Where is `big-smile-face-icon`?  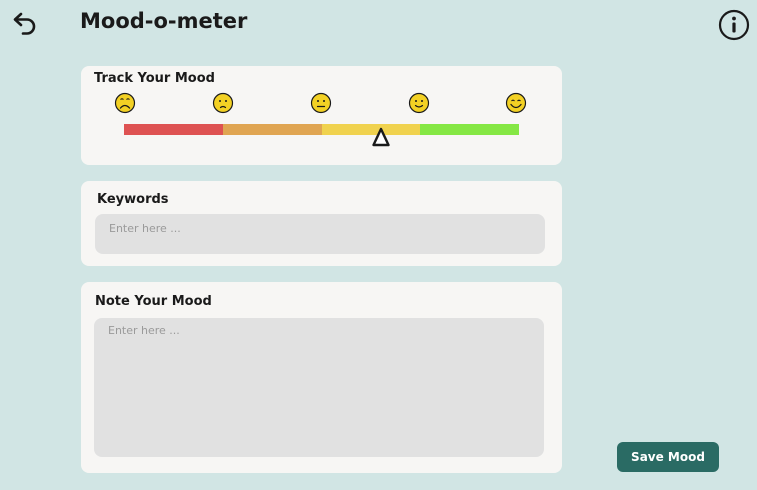
big-smile-face-icon is located at coordinates (516, 103).